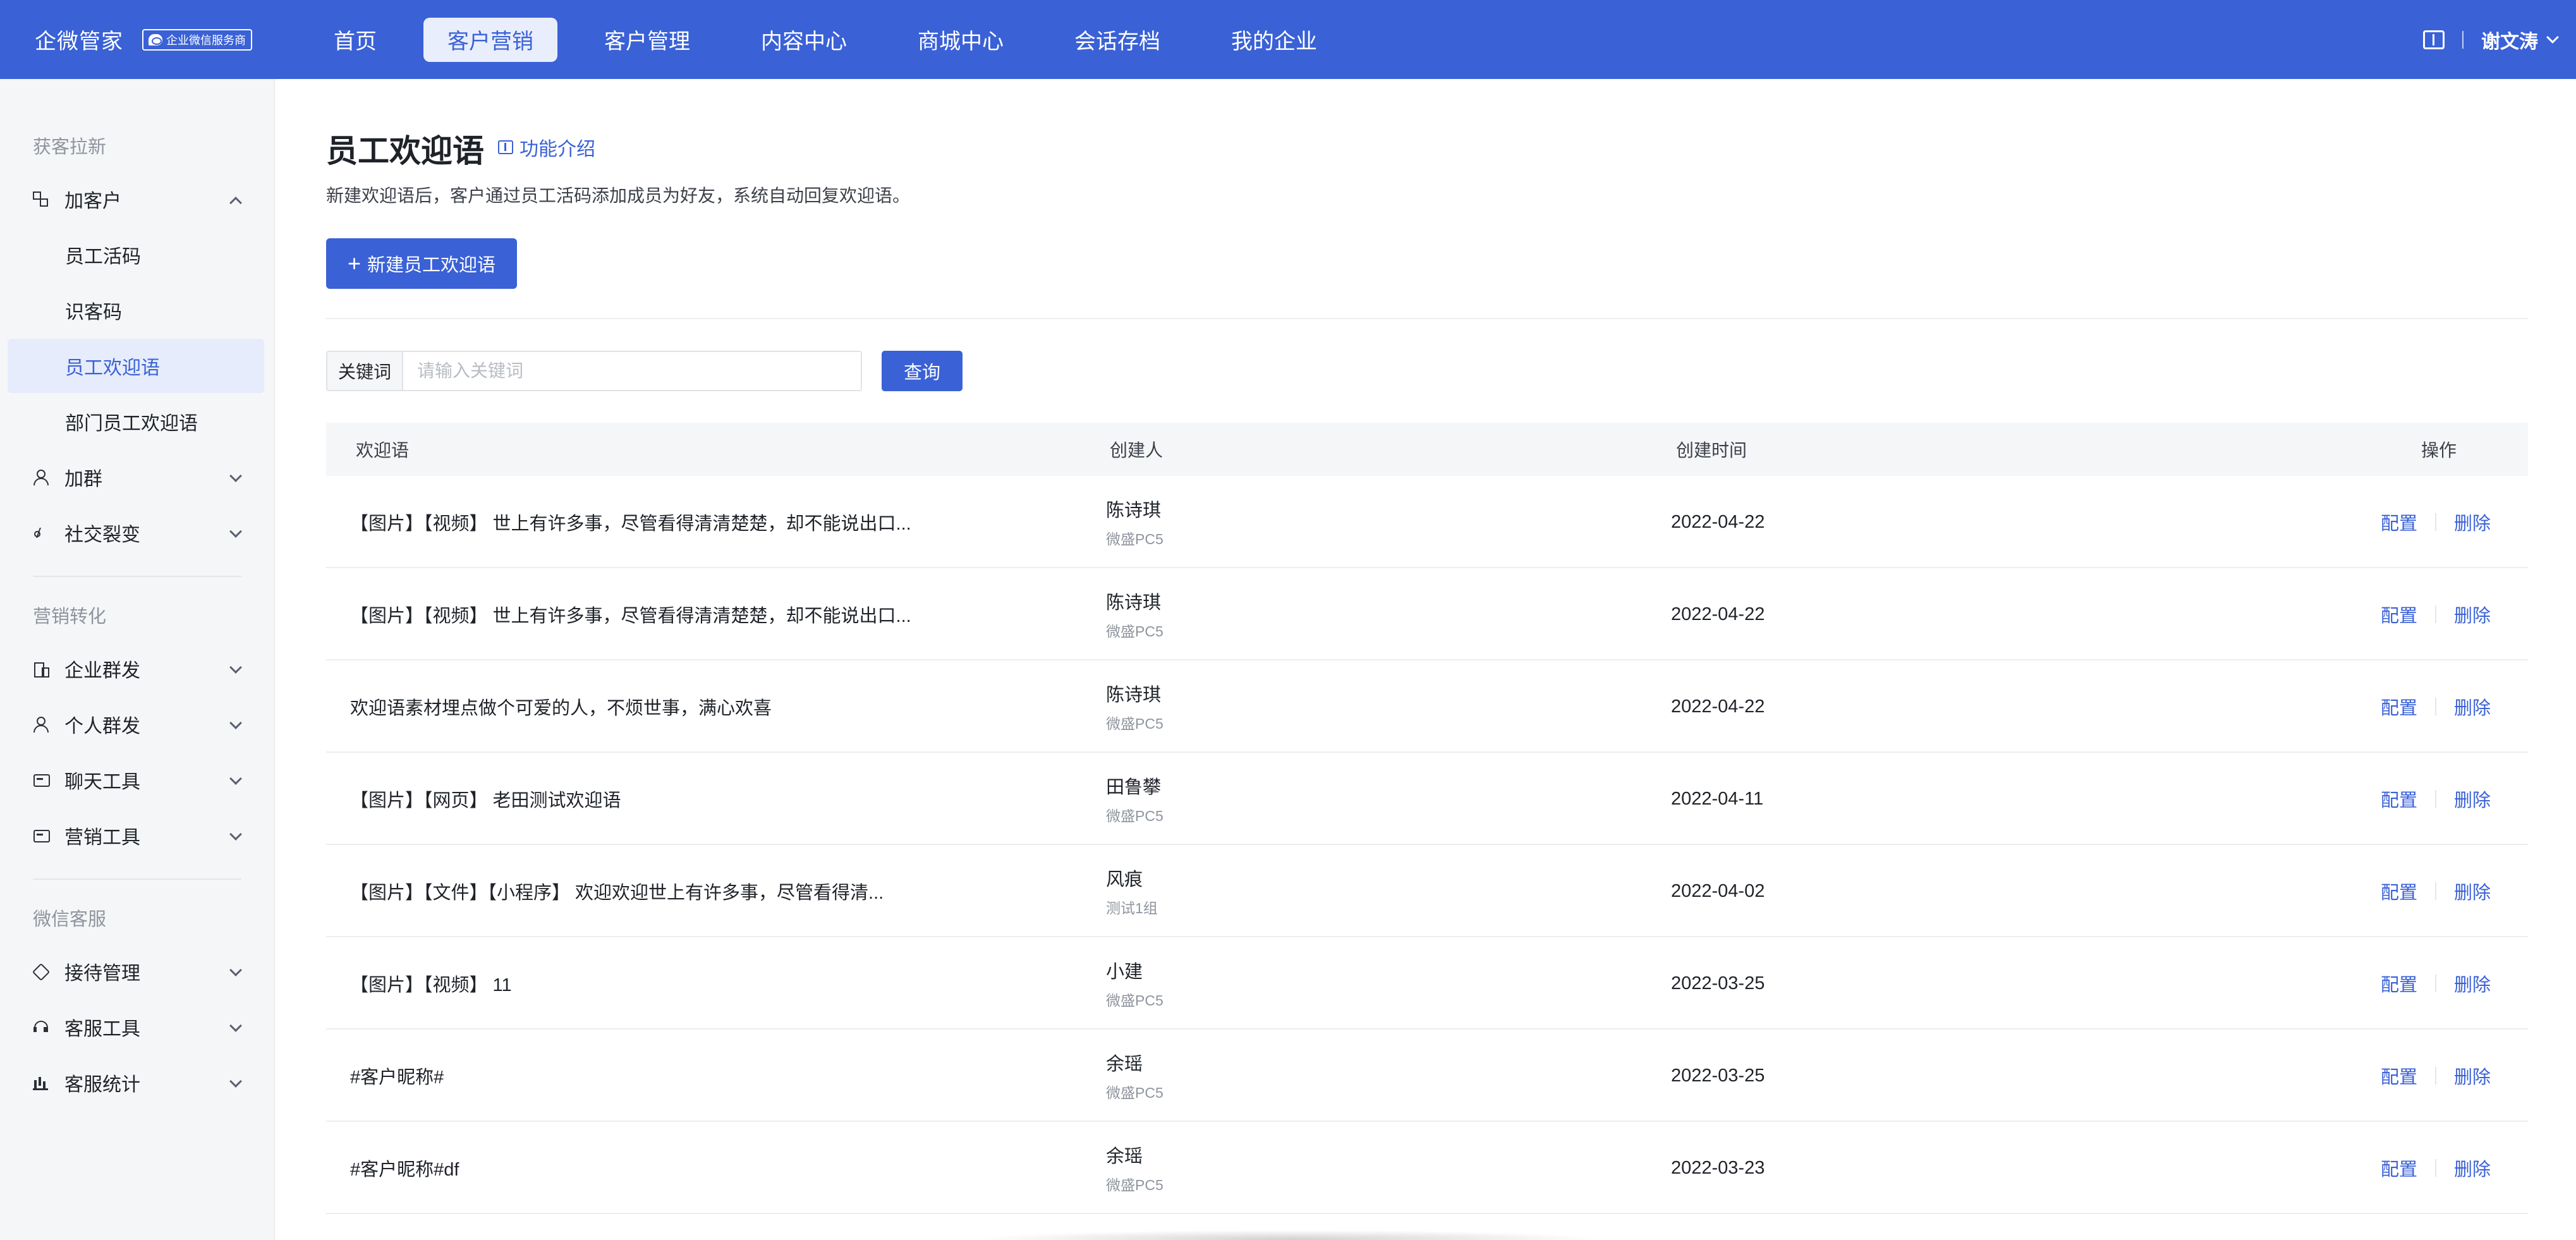 Image resolution: width=2576 pixels, height=1240 pixels. What do you see at coordinates (136, 199) in the screenshot?
I see `sidebar-item-add-customer: 加客户` at bounding box center [136, 199].